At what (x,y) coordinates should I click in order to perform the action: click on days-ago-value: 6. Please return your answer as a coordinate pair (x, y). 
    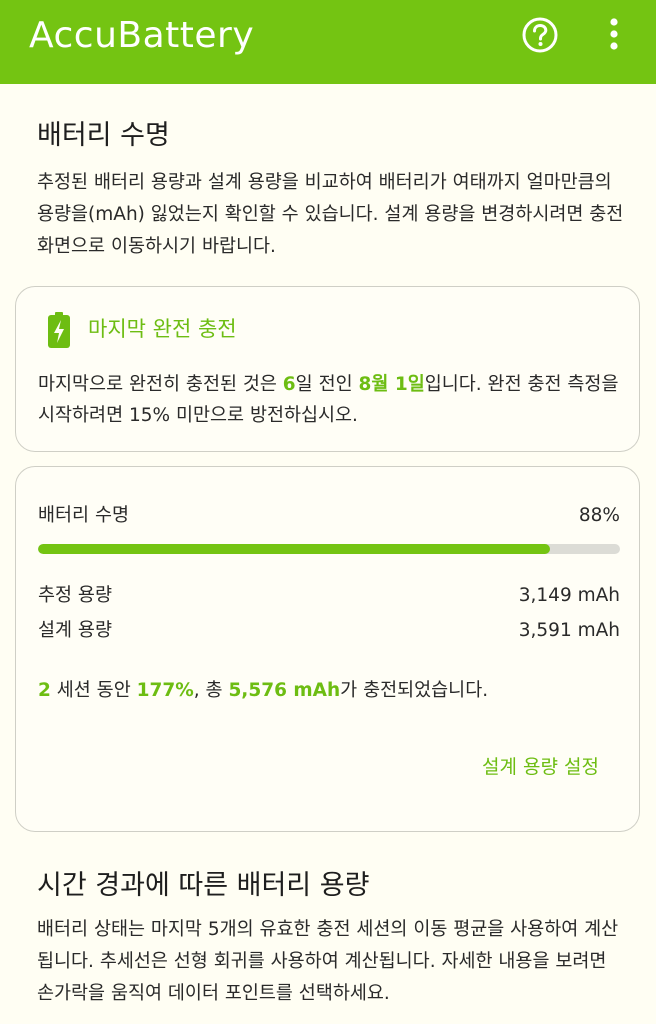
    Looking at the image, I should click on (289, 384).